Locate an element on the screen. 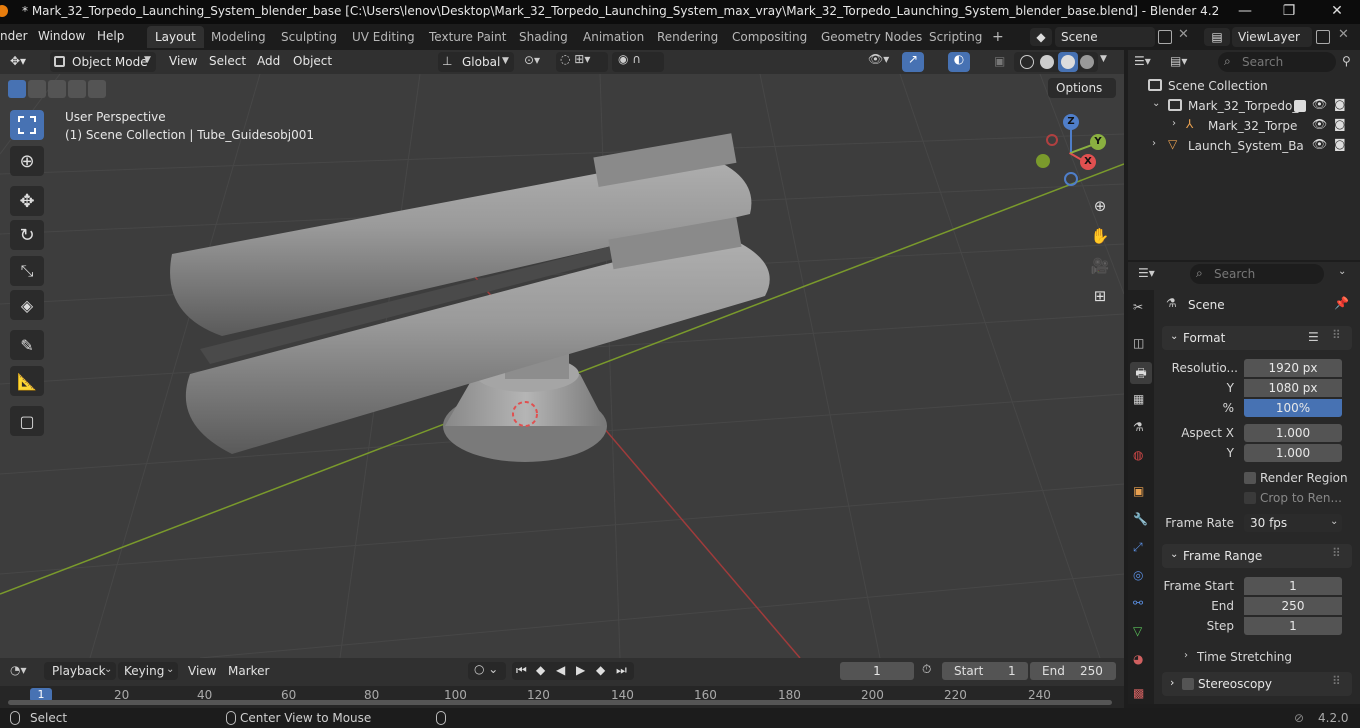 The height and width of the screenshot is (728, 1360). rendered-shading-icon is located at coordinates (1087, 62).